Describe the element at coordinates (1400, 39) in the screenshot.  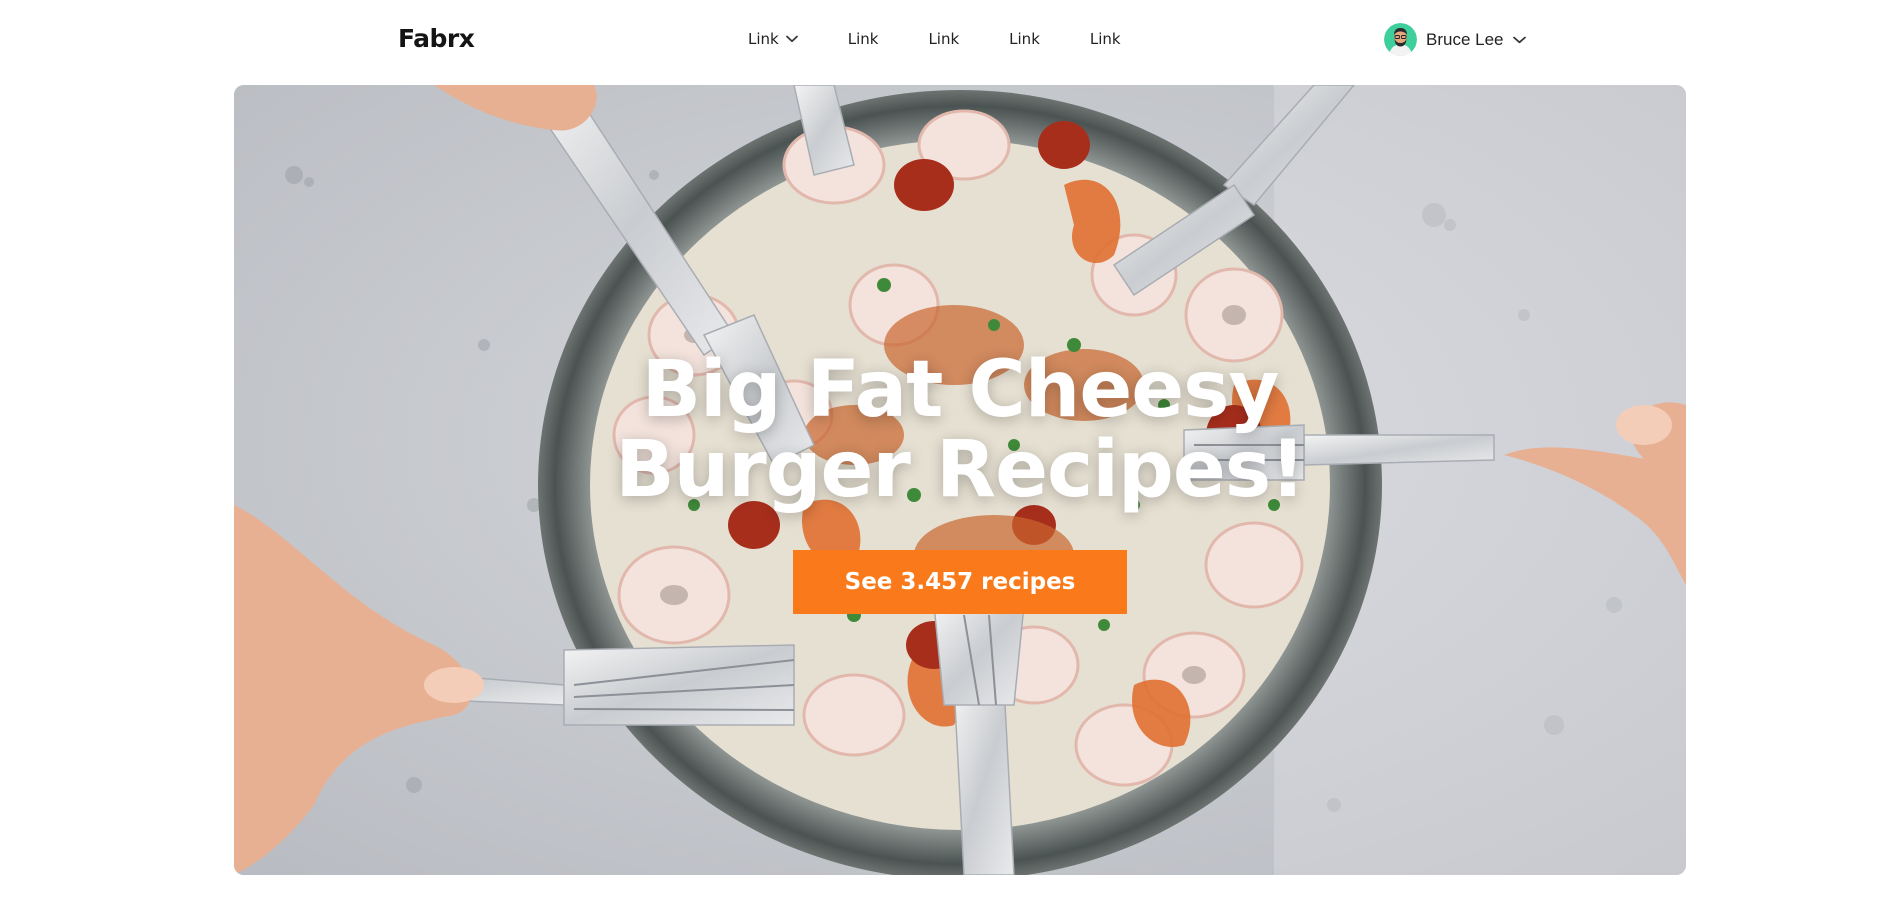
I see `avatar-icon` at that location.